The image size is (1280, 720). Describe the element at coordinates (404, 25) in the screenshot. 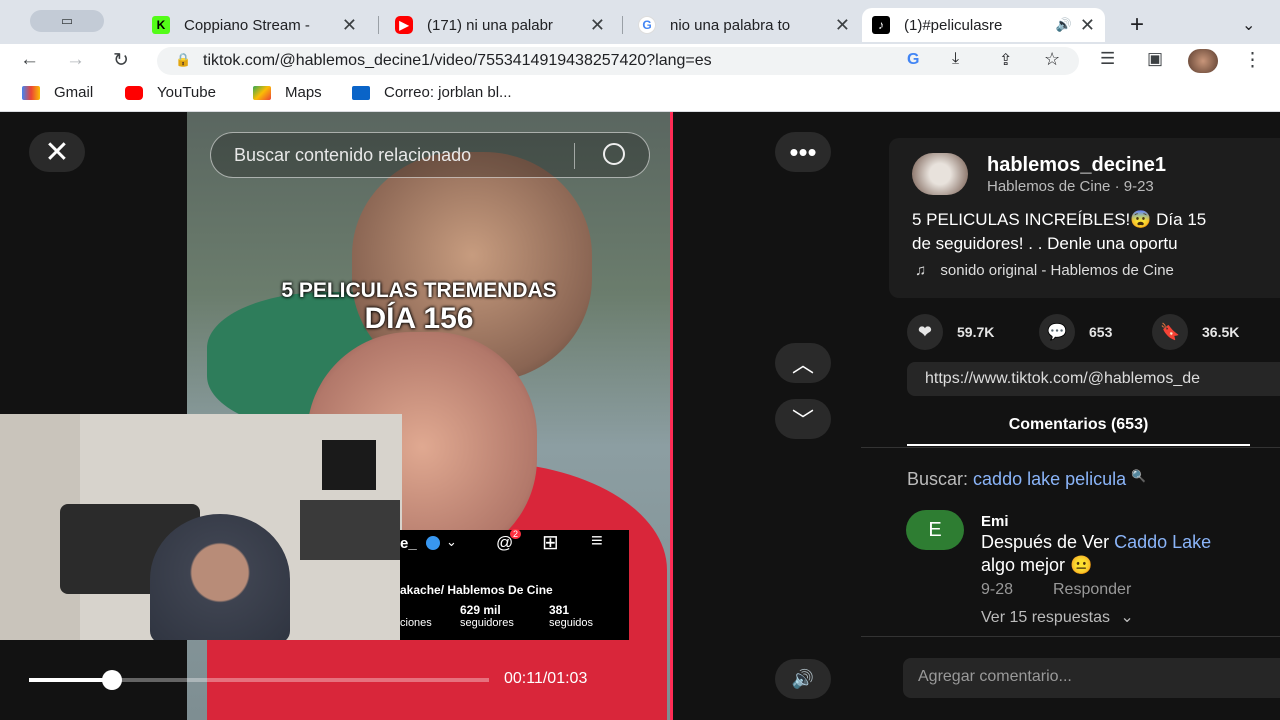

I see `youtube-icon: ▶` at that location.